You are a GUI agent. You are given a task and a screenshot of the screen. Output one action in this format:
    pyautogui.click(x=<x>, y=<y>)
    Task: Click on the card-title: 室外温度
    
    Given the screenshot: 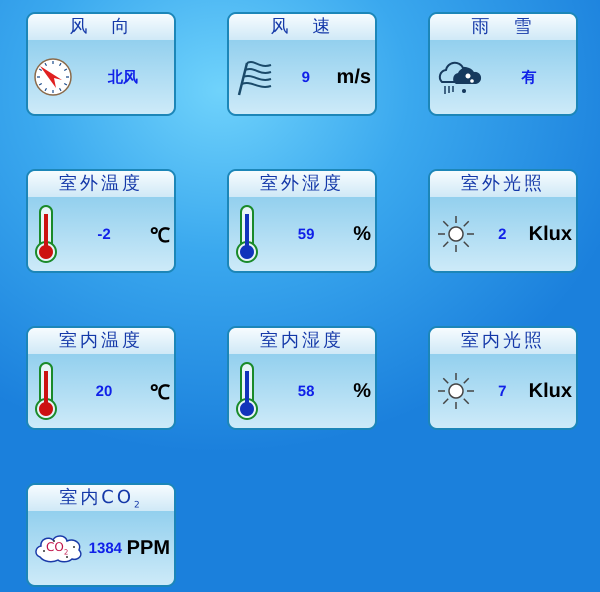 What is the action you would take?
    pyautogui.click(x=101, y=184)
    